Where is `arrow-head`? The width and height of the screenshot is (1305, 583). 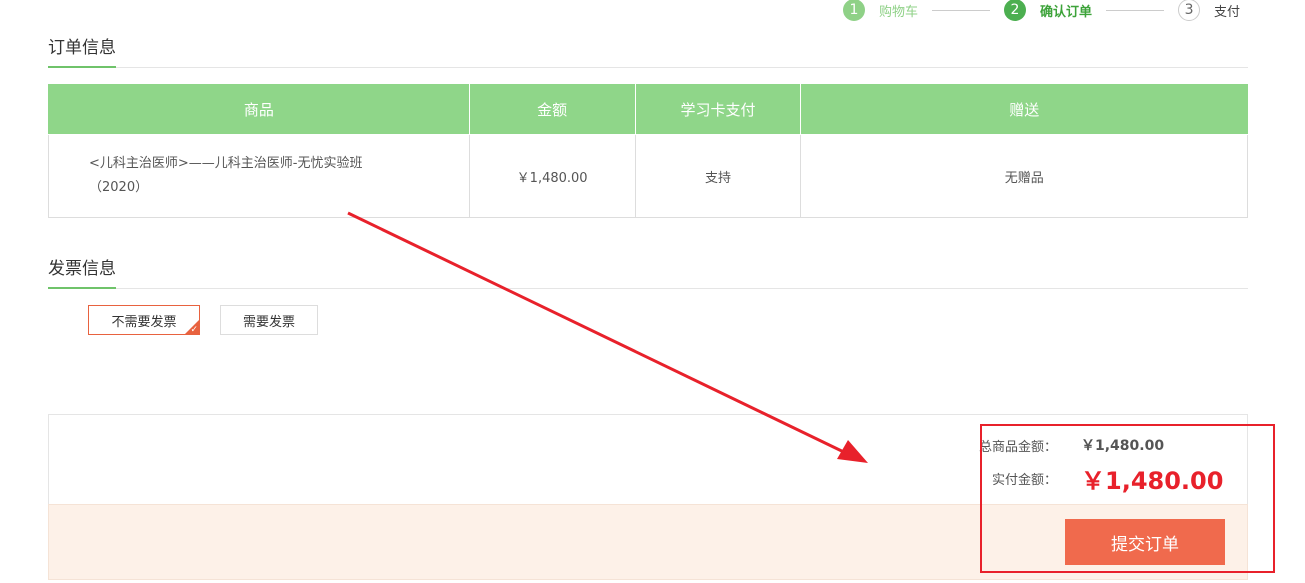
arrow-head is located at coordinates (852, 451).